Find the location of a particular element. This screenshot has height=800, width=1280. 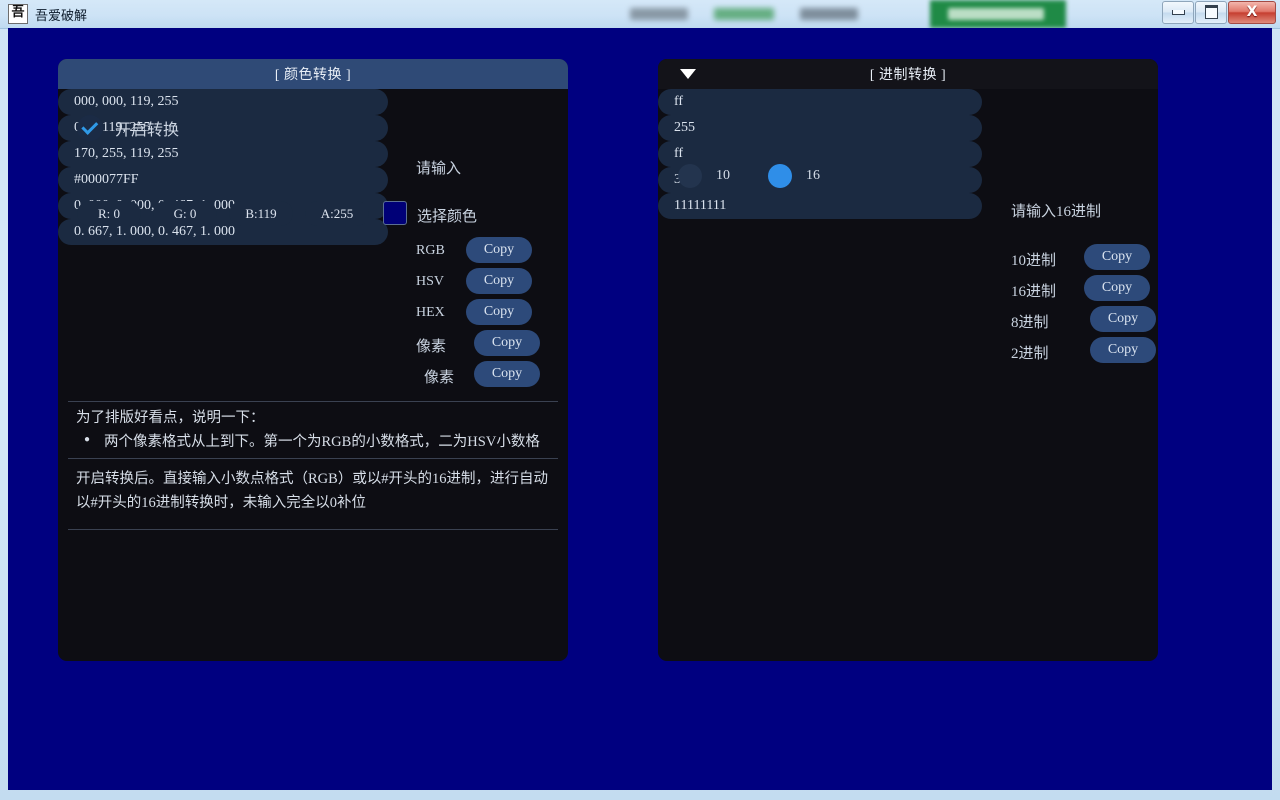

triangle-down-icon is located at coordinates (688, 74).